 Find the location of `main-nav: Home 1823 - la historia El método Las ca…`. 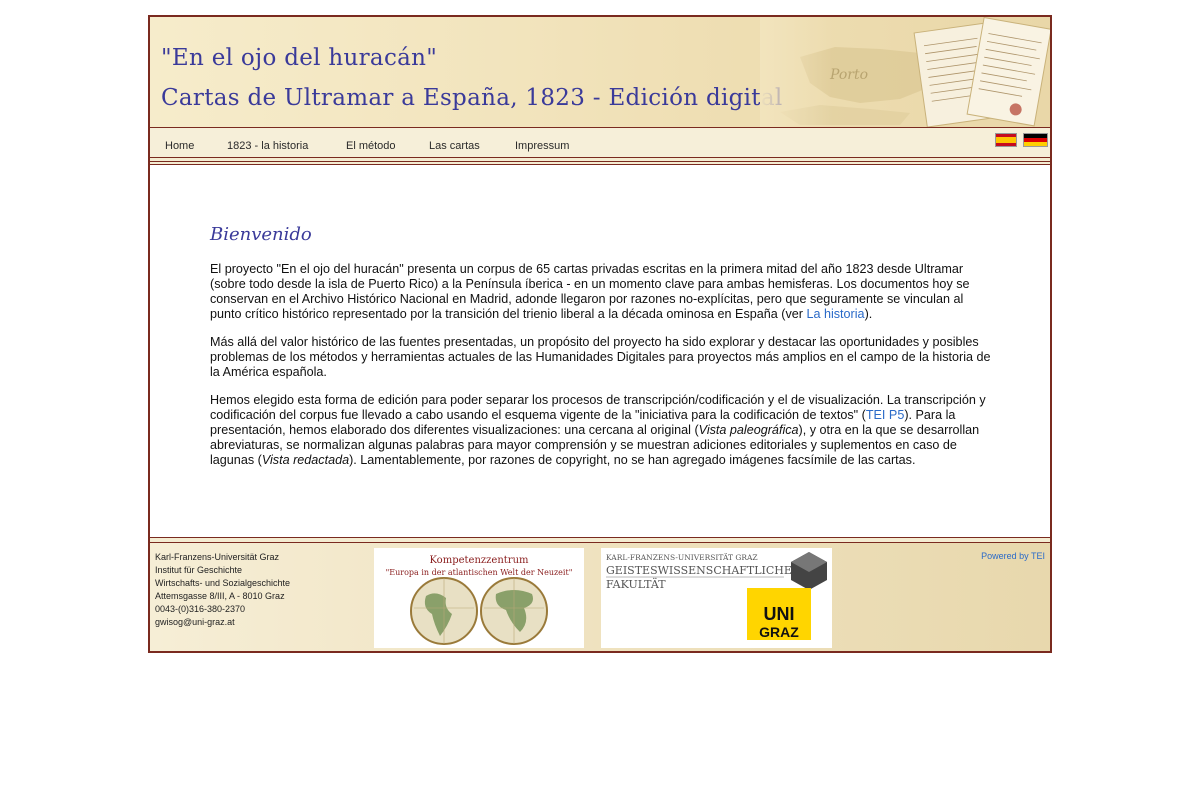

main-nav: Home 1823 - la historia El método Las ca… is located at coordinates (600, 145).